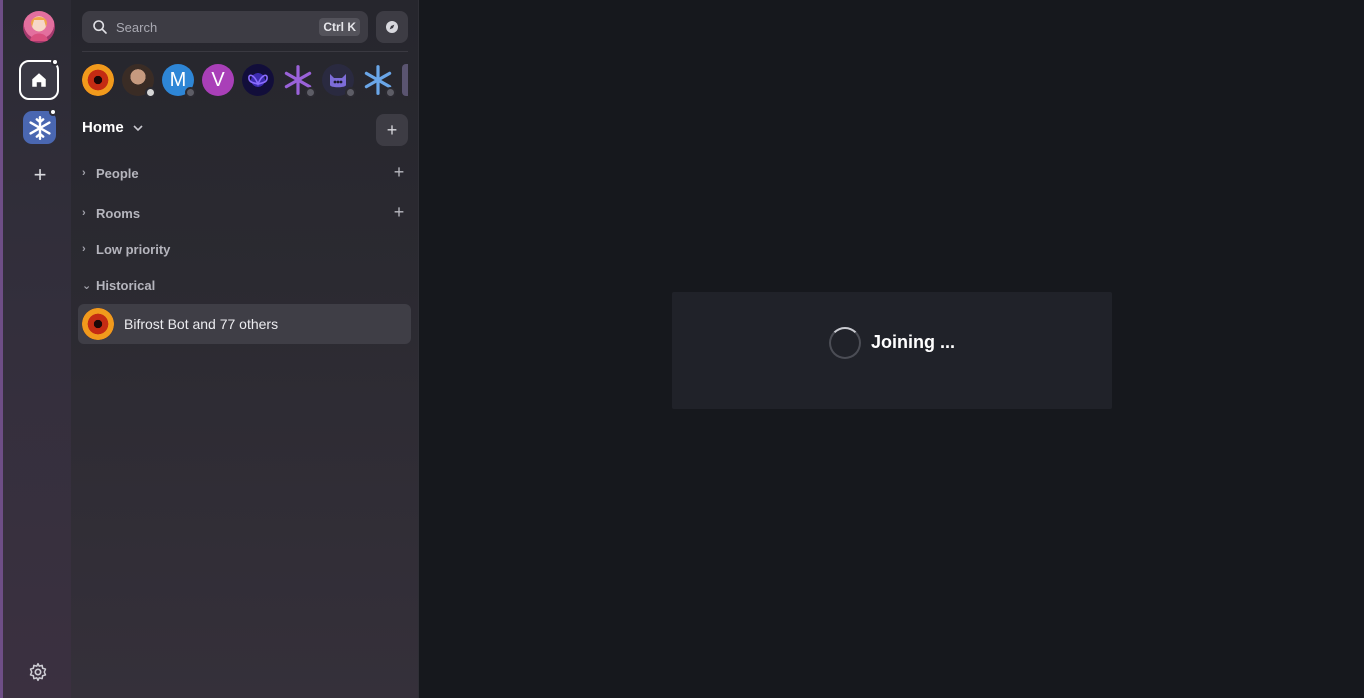 The width and height of the screenshot is (1364, 698). I want to click on search-input: Search Ctrl K, so click(225, 27).